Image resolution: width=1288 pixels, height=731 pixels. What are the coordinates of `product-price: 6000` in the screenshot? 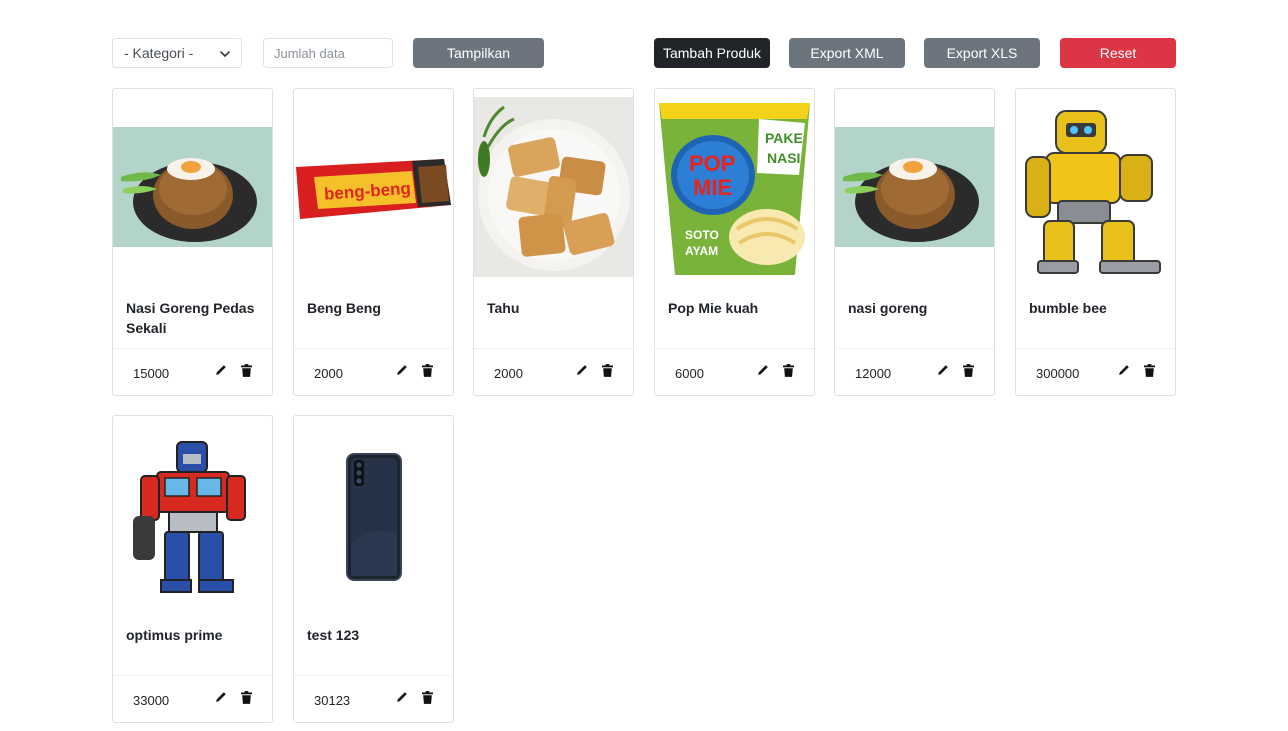 It's located at (689, 373).